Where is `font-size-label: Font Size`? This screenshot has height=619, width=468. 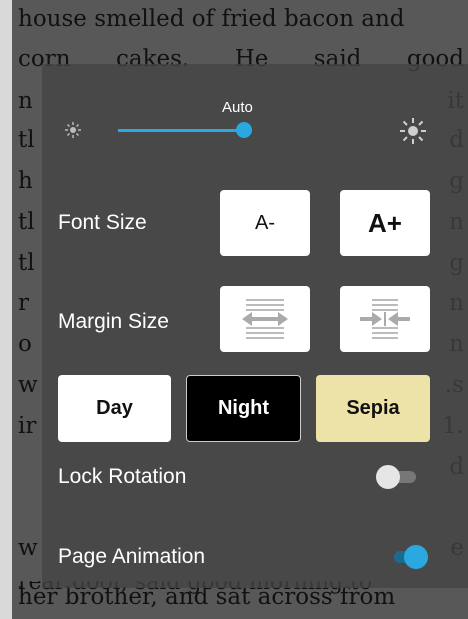 font-size-label: Font Size is located at coordinates (102, 222).